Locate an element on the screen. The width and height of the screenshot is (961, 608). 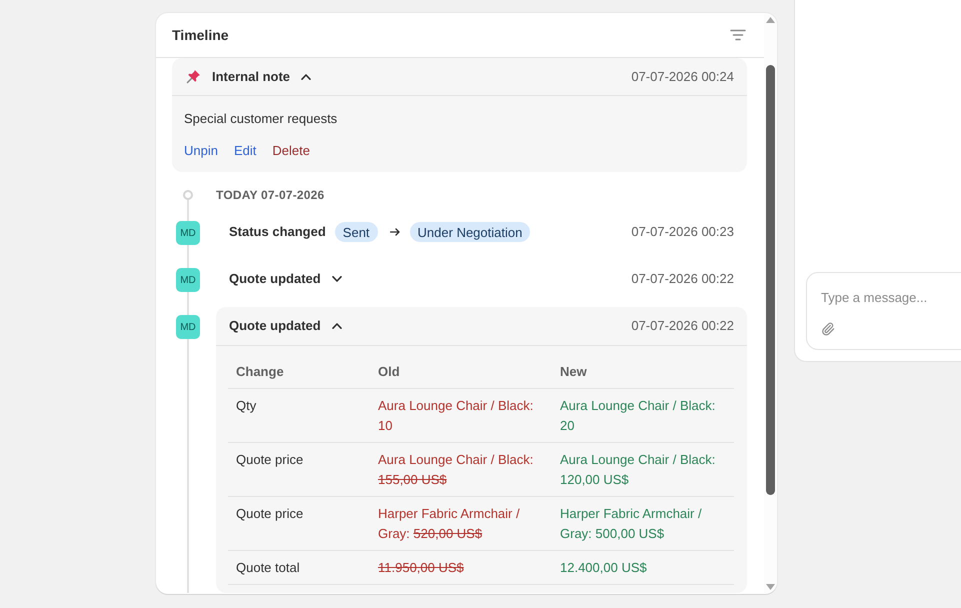
event-time: 07-07-2026 00:23 is located at coordinates (682, 232).